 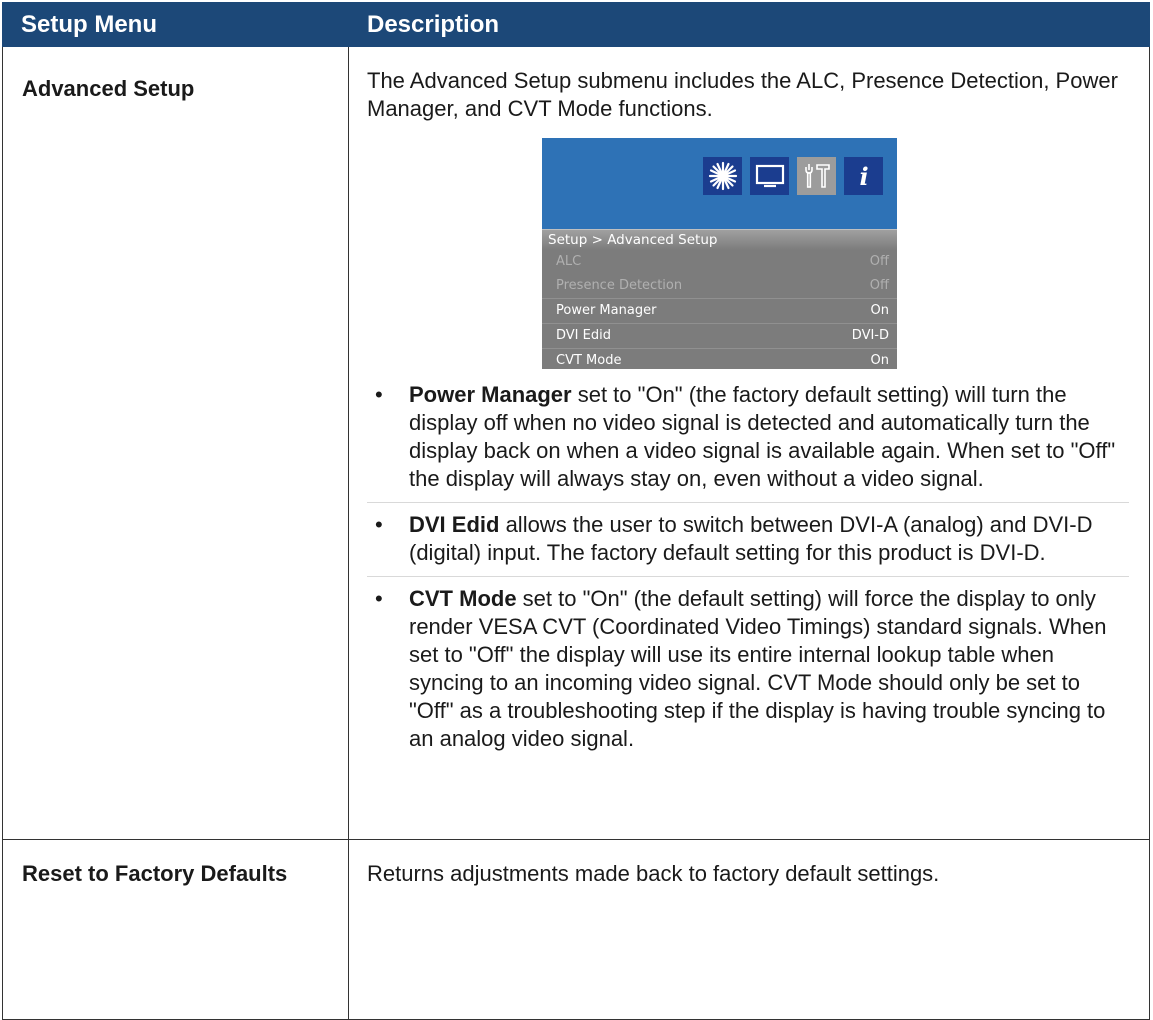 I want to click on column-header-description: Description, so click(x=749, y=24).